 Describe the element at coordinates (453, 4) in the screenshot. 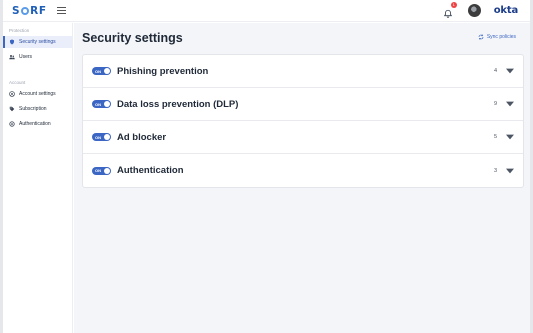

I see `notification-badge: 1` at that location.